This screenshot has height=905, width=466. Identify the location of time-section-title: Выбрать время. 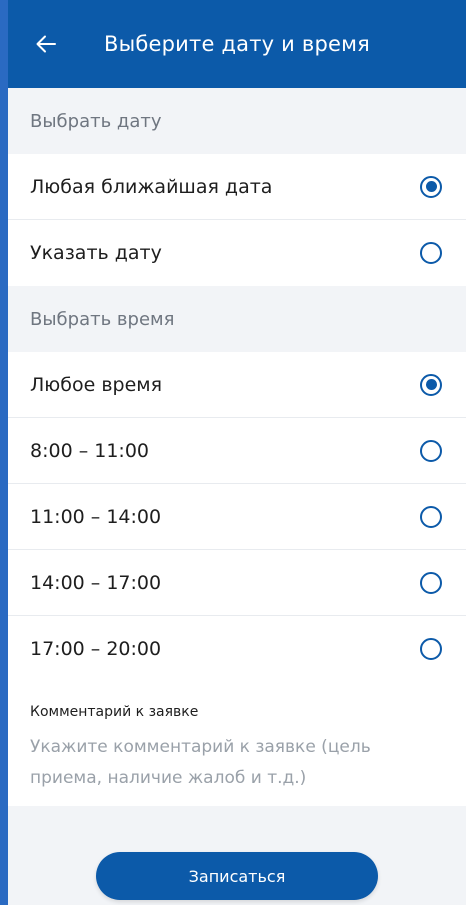
(237, 319).